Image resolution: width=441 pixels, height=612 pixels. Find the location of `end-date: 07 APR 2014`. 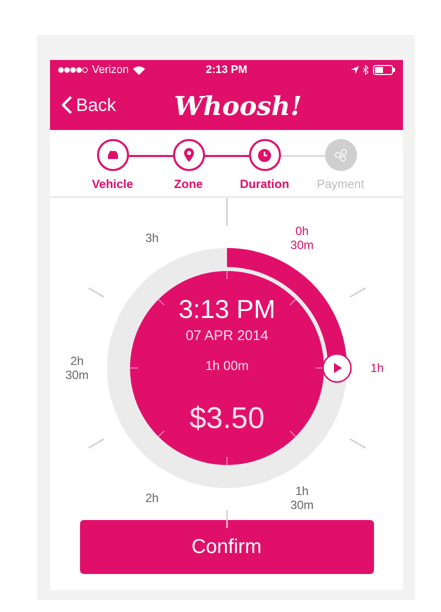

end-date: 07 APR 2014 is located at coordinates (227, 335).